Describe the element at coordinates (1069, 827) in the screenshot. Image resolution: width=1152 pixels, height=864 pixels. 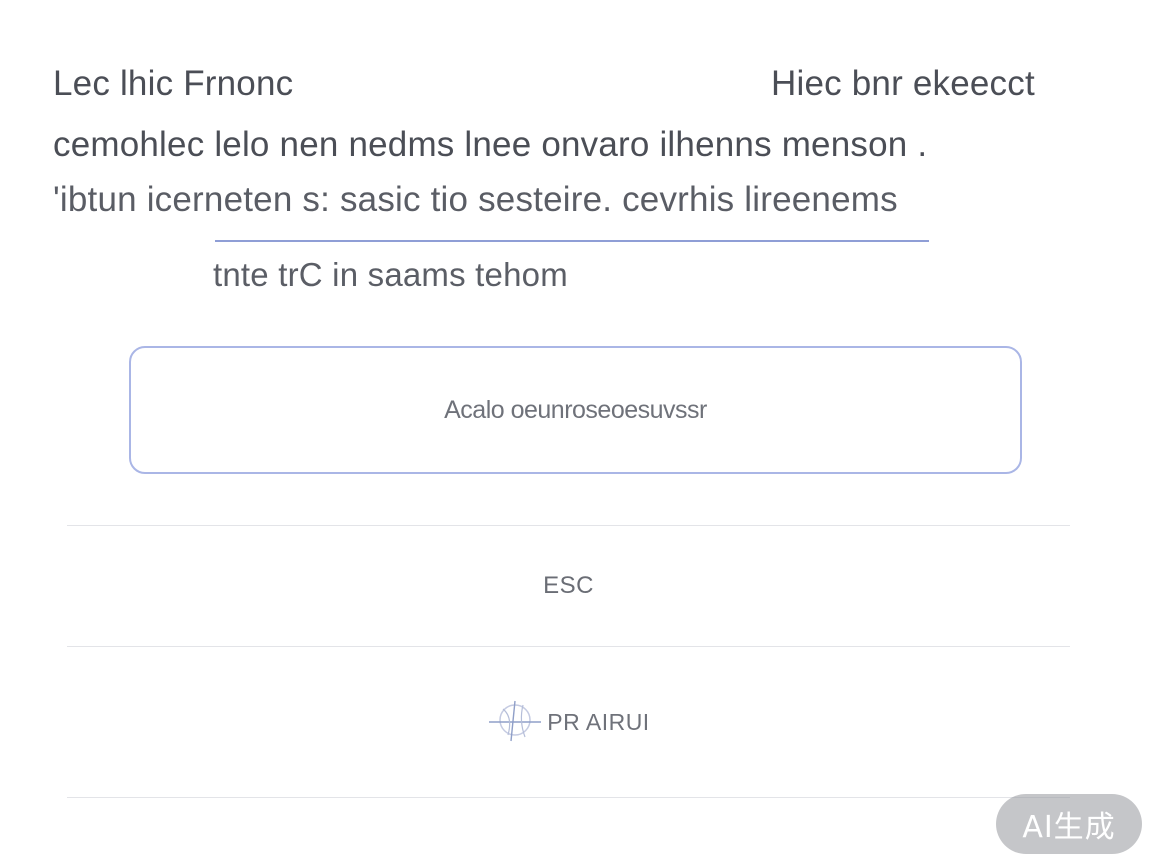
I see `ai-badge-label: AI生成` at that location.